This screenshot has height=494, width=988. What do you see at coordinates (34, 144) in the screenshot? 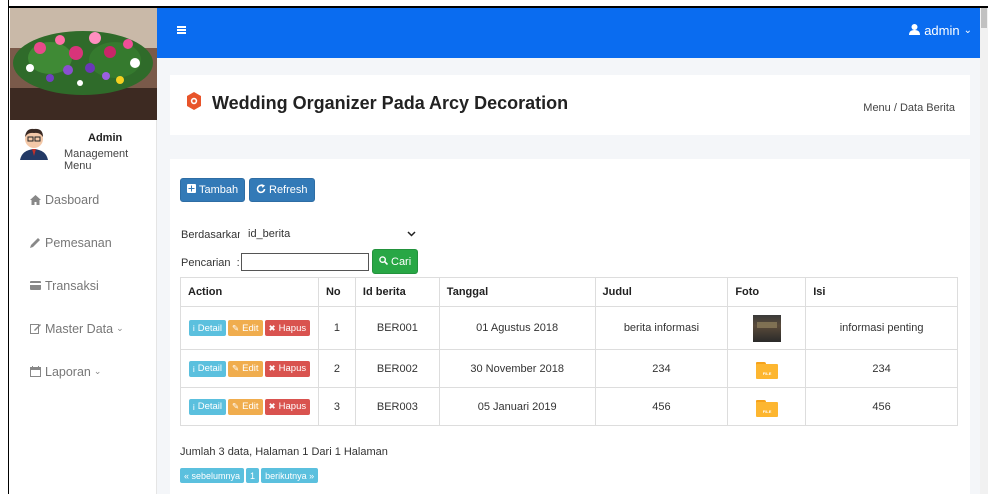
I see `admin-avatar-icon` at bounding box center [34, 144].